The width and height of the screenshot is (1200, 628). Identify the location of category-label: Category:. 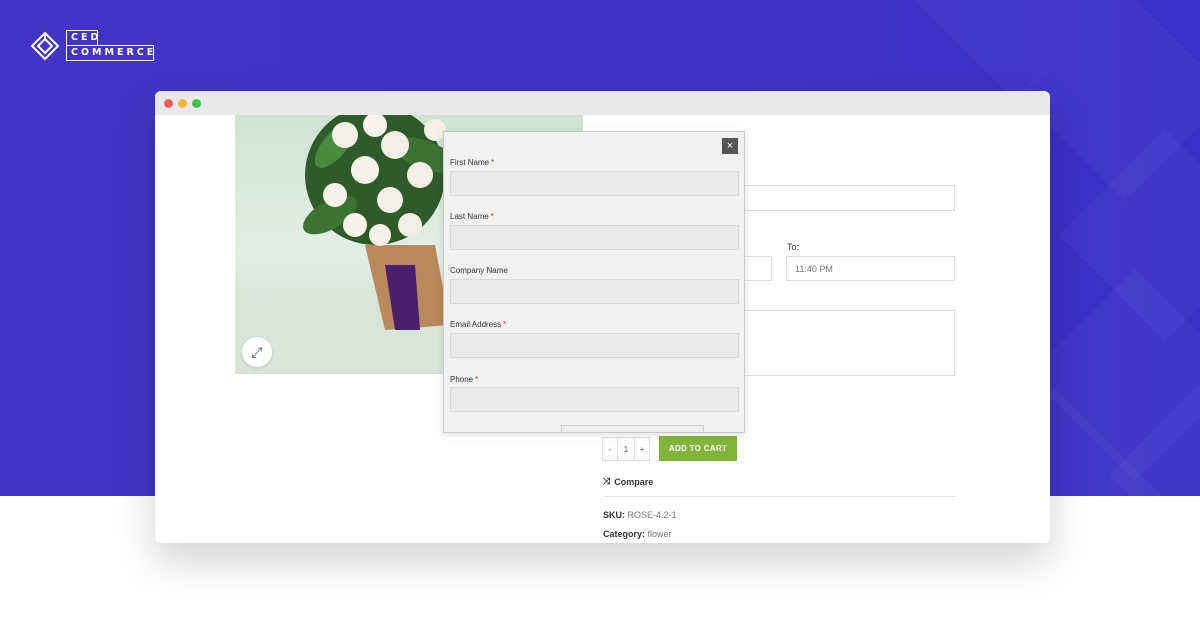
(624, 534).